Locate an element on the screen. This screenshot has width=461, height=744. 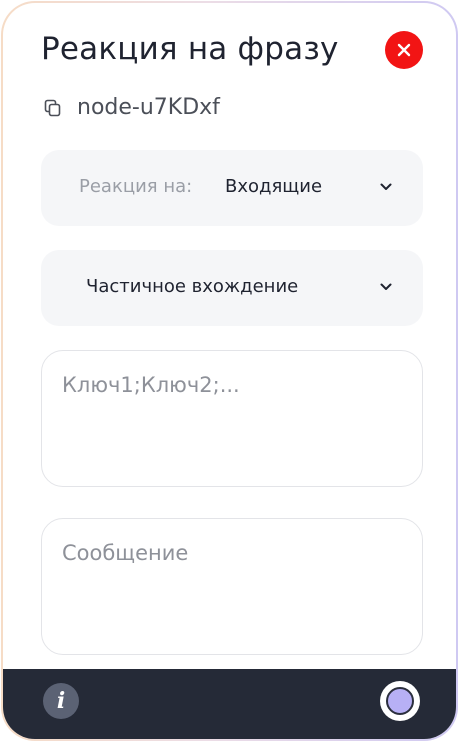
status-toggle is located at coordinates (400, 701).